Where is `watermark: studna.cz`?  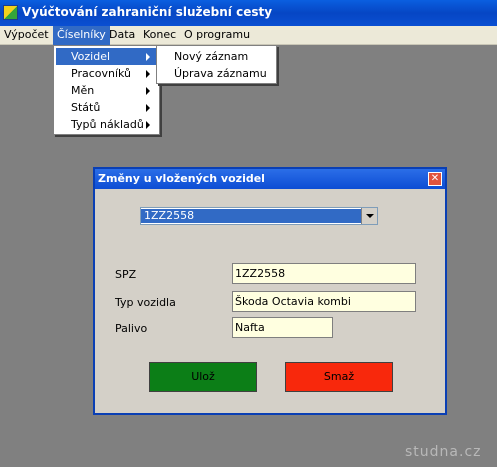 watermark: studna.cz is located at coordinates (443, 452).